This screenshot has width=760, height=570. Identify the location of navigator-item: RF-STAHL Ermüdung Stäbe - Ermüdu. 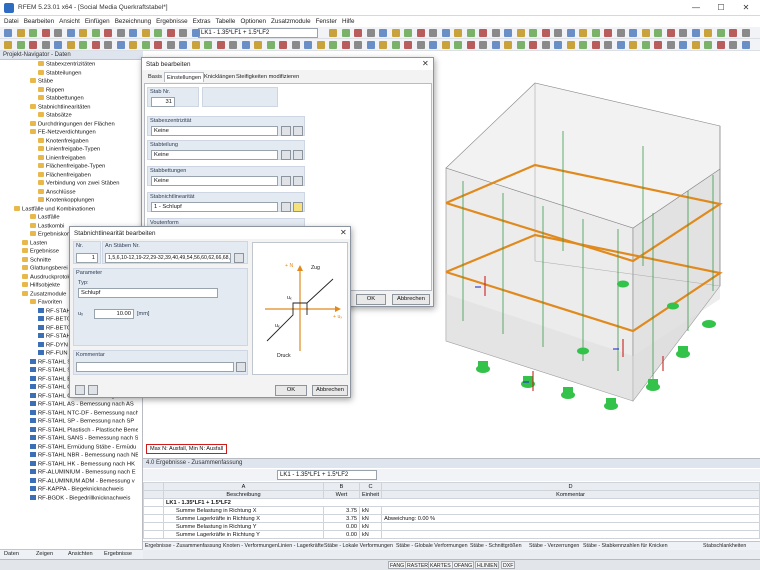
(83, 448).